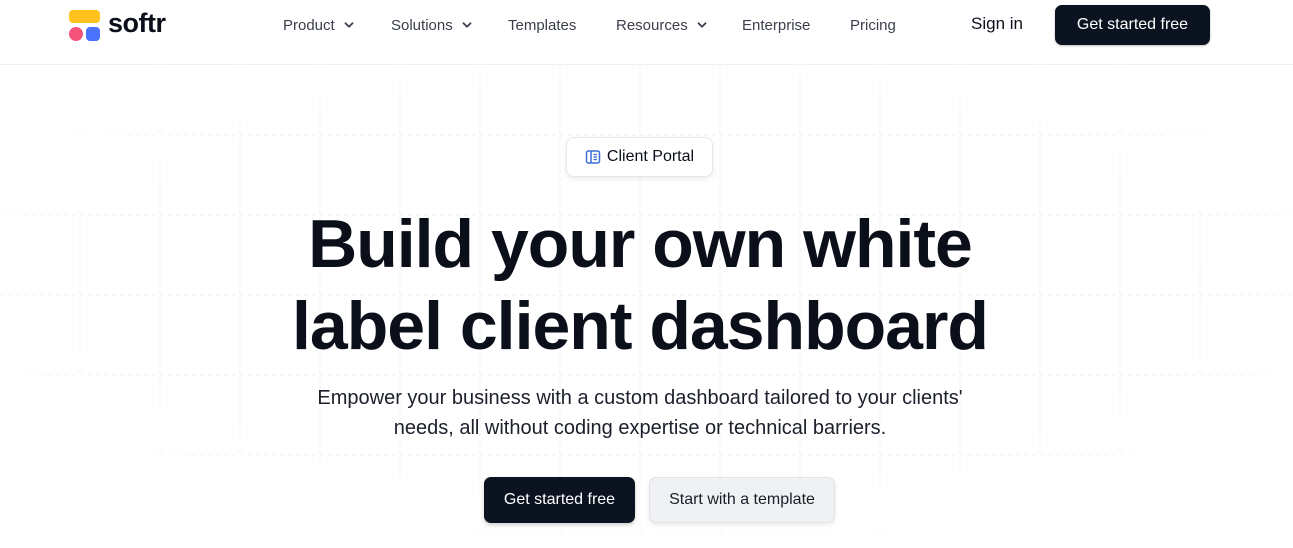 This screenshot has height=548, width=1293. What do you see at coordinates (650, 156) in the screenshot?
I see `badge-label: Client Portal` at bounding box center [650, 156].